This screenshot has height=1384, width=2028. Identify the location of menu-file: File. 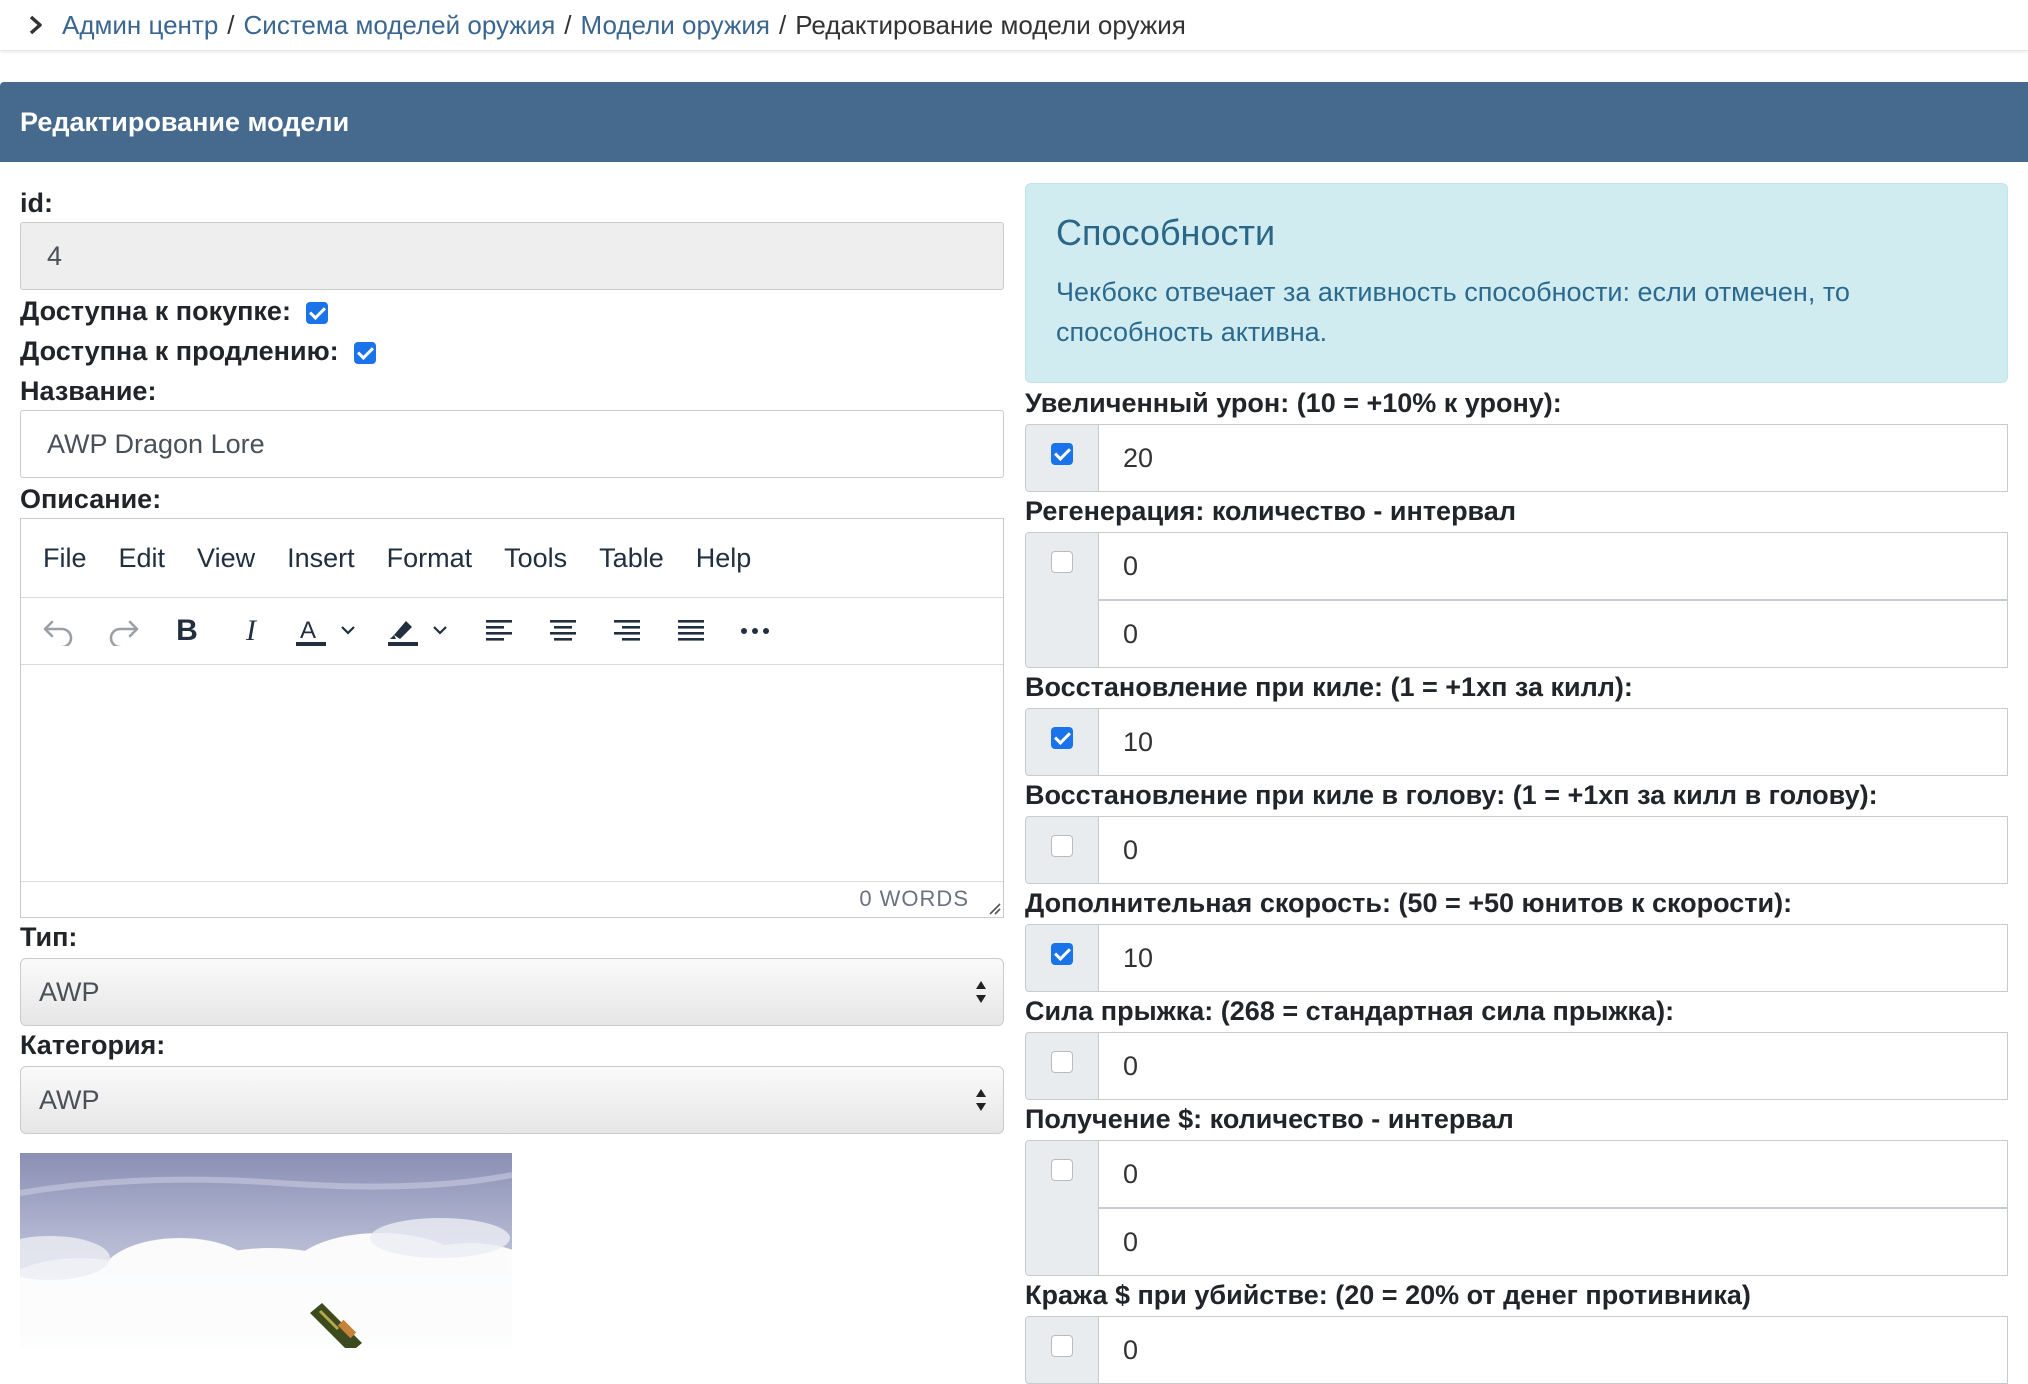
(65, 558).